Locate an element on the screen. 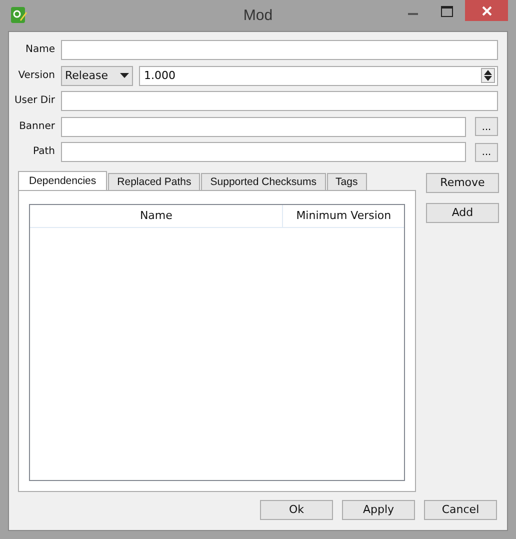 The height and width of the screenshot is (539, 516). close-button is located at coordinates (486, 10).